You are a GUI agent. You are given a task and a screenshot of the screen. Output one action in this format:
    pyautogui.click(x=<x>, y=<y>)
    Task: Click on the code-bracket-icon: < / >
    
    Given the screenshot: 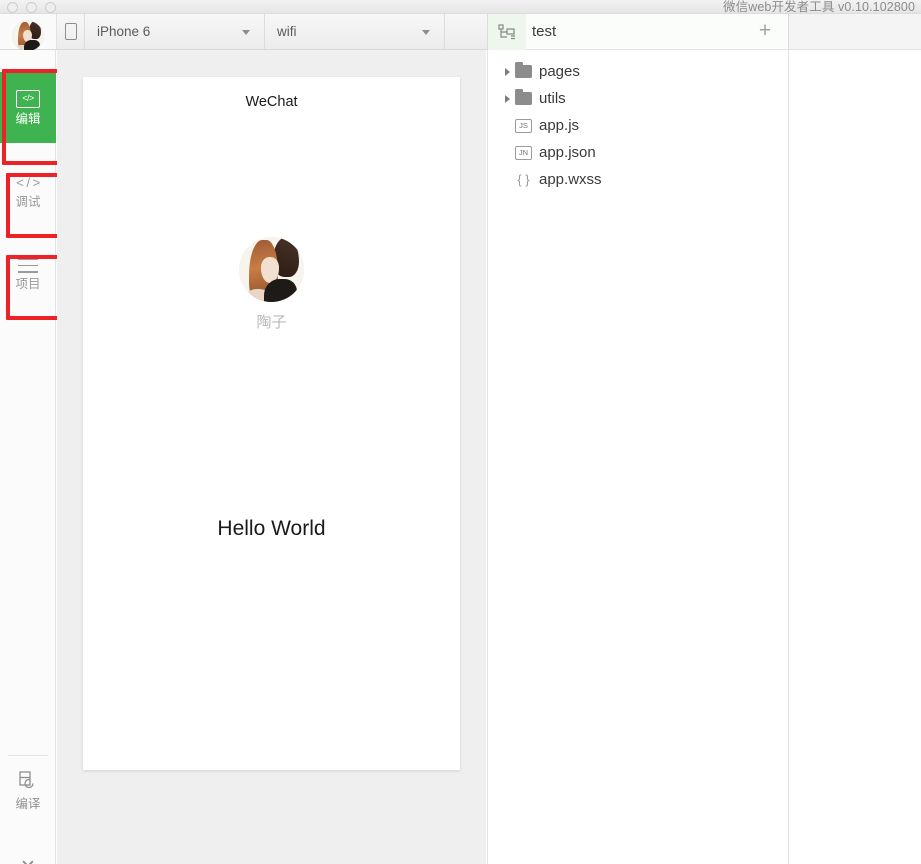 What is the action you would take?
    pyautogui.click(x=28, y=182)
    